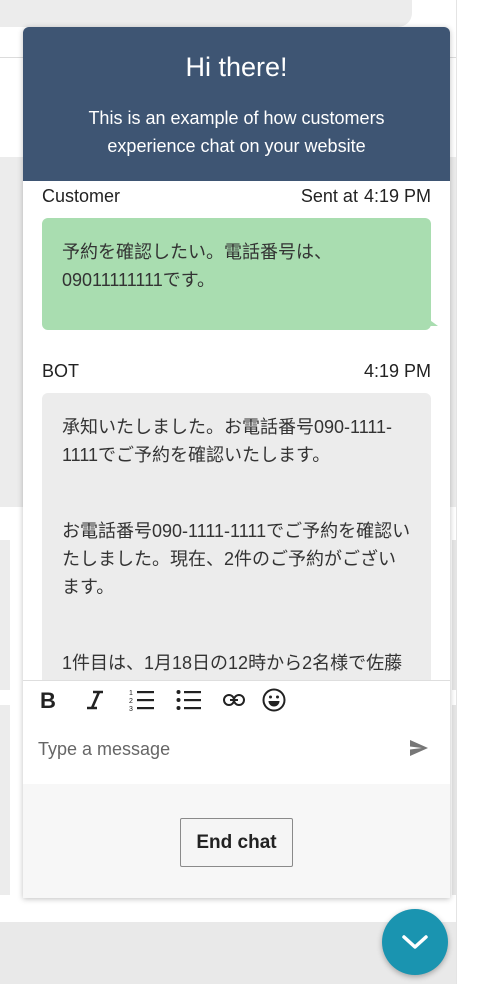 The width and height of the screenshot is (478, 984). Describe the element at coordinates (61, 371) in the screenshot. I see `bot-sender-label: BOT` at that location.